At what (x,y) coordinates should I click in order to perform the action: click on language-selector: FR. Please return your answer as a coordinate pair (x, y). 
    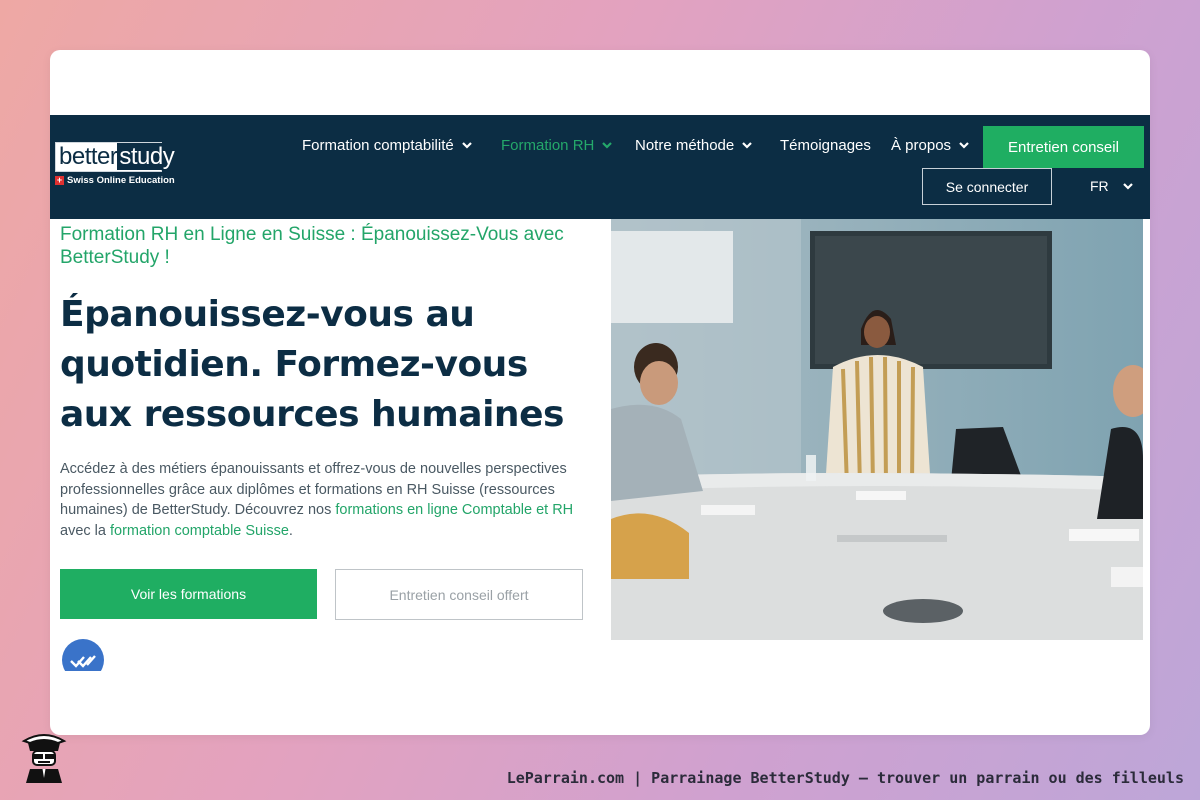
    Looking at the image, I should click on (1112, 186).